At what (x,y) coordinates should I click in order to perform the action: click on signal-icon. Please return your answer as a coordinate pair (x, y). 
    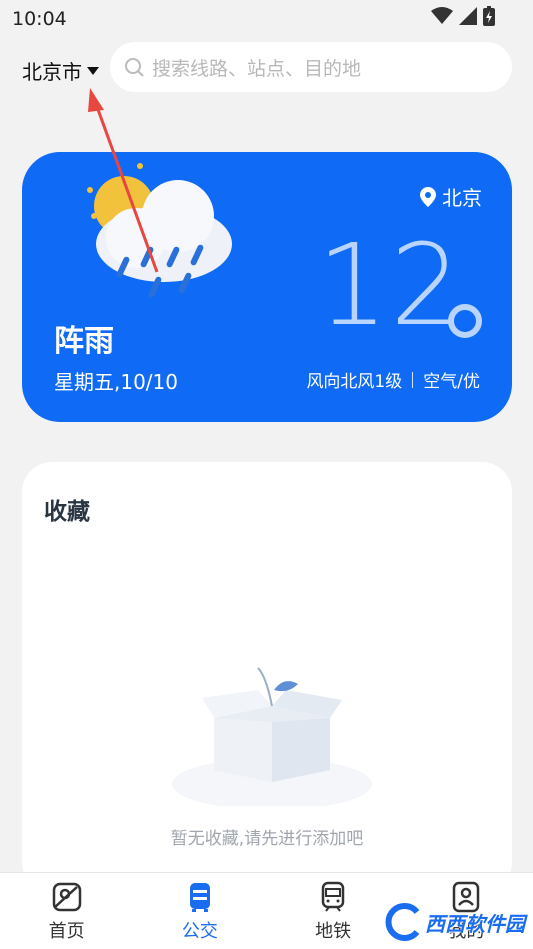
    Looking at the image, I should click on (468, 16).